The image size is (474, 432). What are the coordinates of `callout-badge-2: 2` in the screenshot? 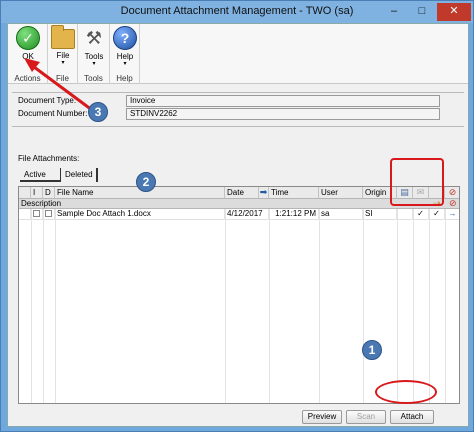 It's located at (146, 182).